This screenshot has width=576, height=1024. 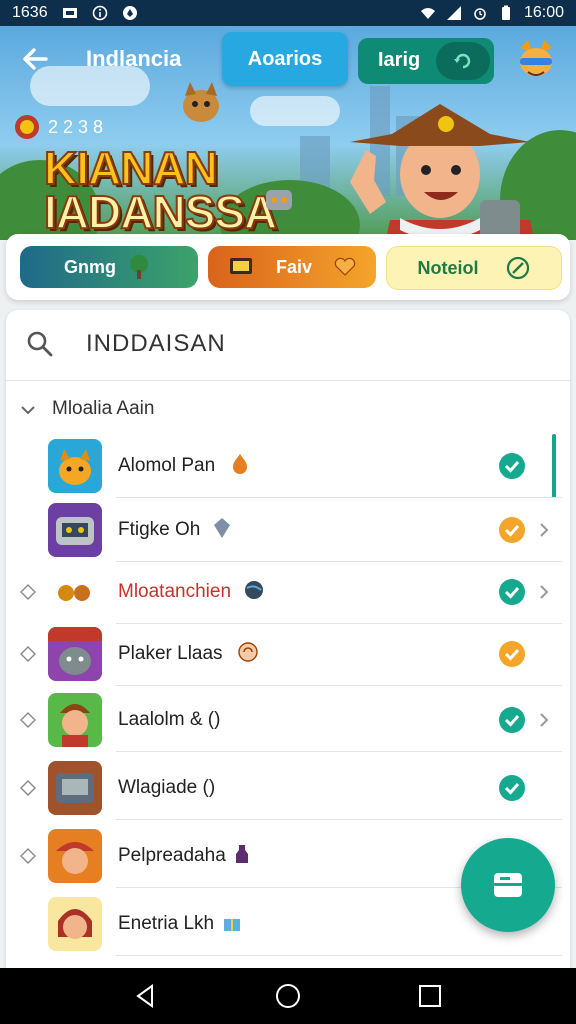 What do you see at coordinates (254, 590) in the screenshot?
I see `globe-icon` at bounding box center [254, 590].